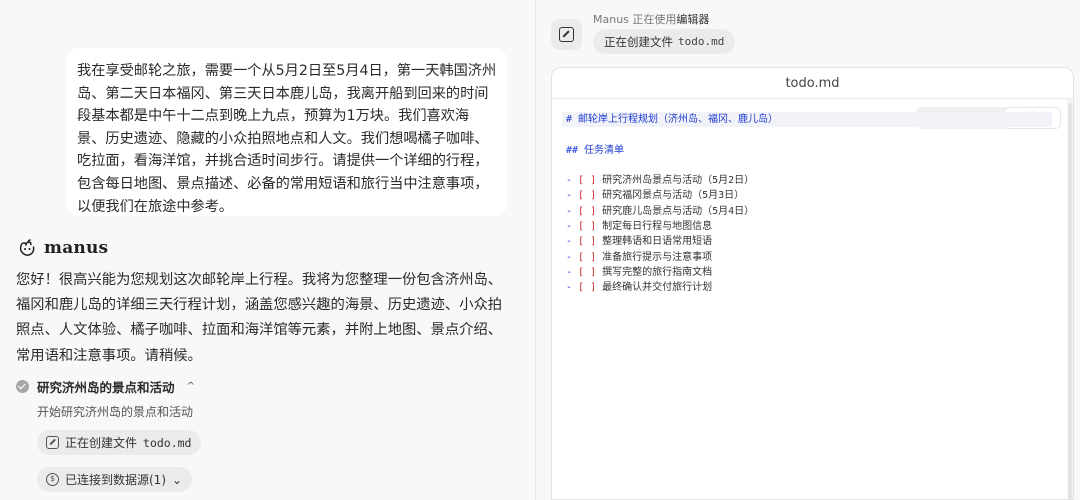  What do you see at coordinates (101, 443) in the screenshot?
I see `chip-label: 正在创建文件` at bounding box center [101, 443].